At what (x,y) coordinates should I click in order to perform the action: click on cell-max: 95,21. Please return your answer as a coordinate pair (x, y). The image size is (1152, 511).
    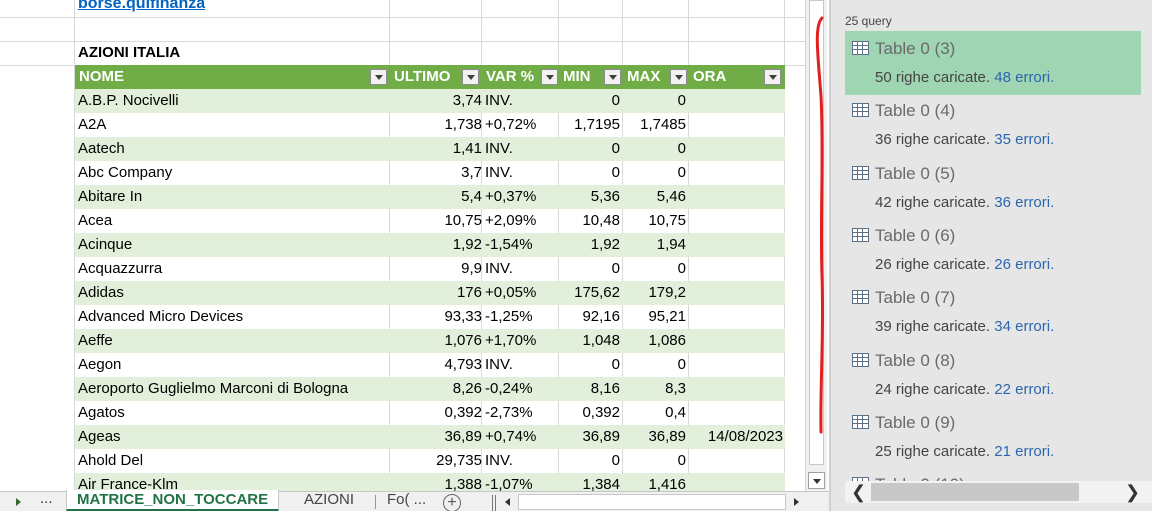
    Looking at the image, I should click on (654, 317).